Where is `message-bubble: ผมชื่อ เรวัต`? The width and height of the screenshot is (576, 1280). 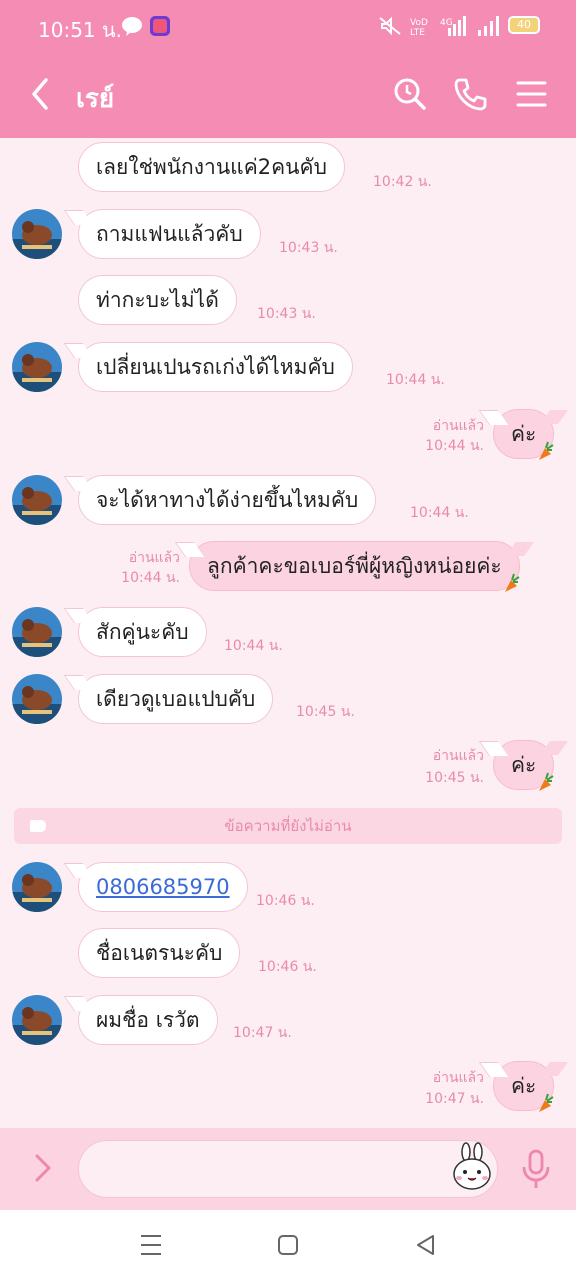
message-bubble: ผมชื่อ เรวัต is located at coordinates (148, 1020).